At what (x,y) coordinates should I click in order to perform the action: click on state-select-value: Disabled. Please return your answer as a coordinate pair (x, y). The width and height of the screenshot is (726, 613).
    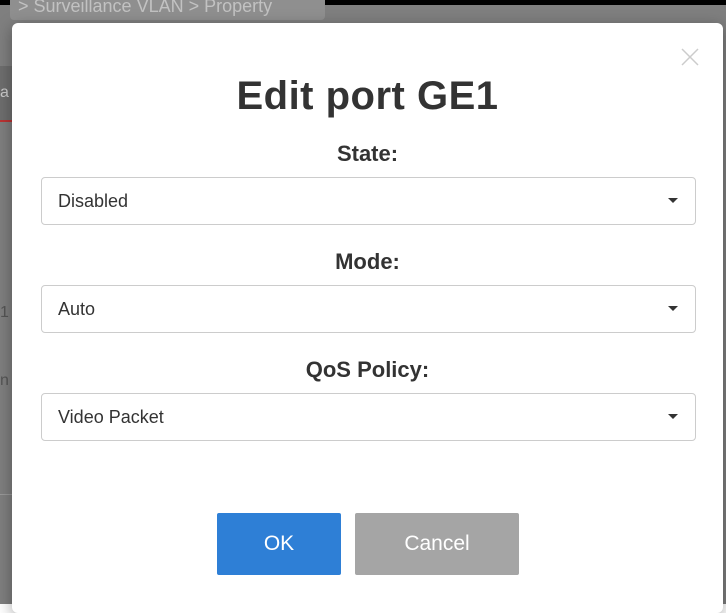
    Looking at the image, I should click on (93, 201).